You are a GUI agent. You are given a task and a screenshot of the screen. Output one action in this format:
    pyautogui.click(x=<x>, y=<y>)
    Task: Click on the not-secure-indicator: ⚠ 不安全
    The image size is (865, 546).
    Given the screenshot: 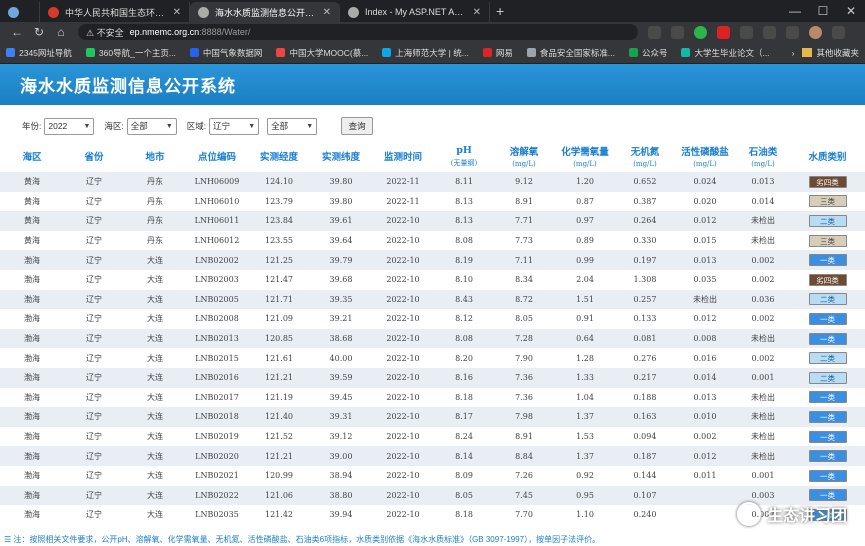 What is the action you would take?
    pyautogui.click(x=105, y=32)
    